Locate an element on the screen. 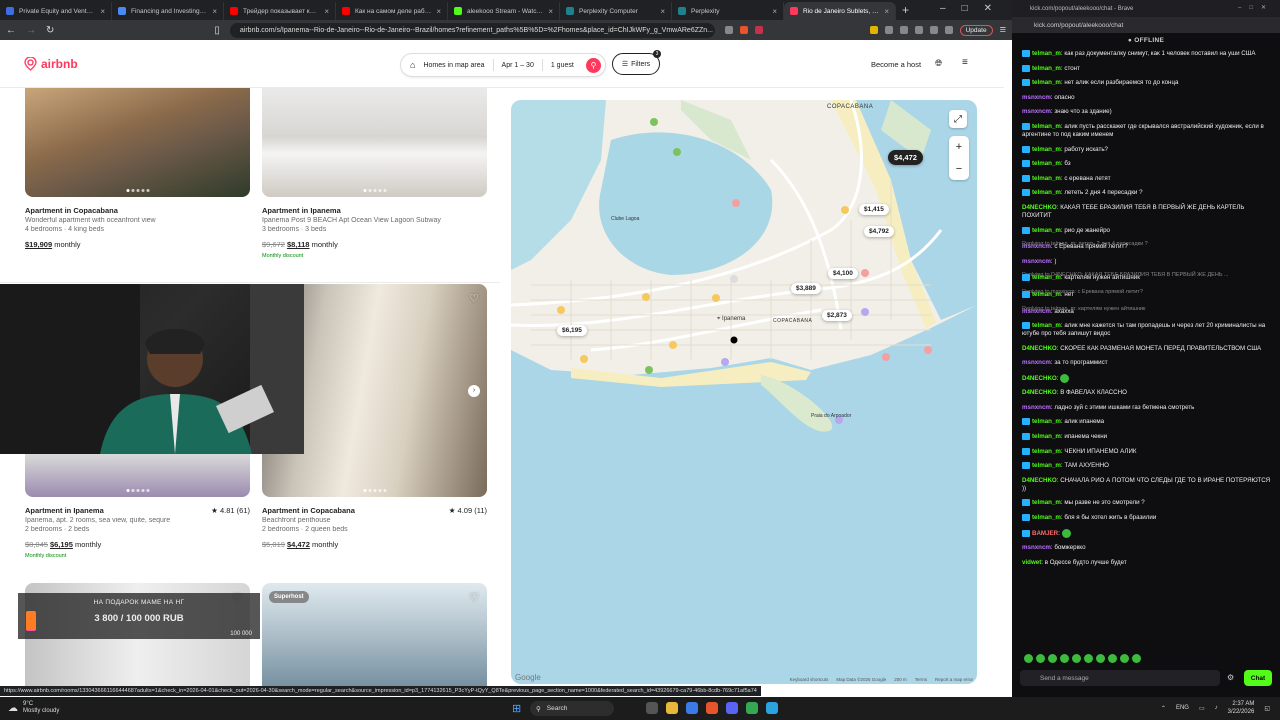  chat-username: vidwet is located at coordinates (1031, 562).